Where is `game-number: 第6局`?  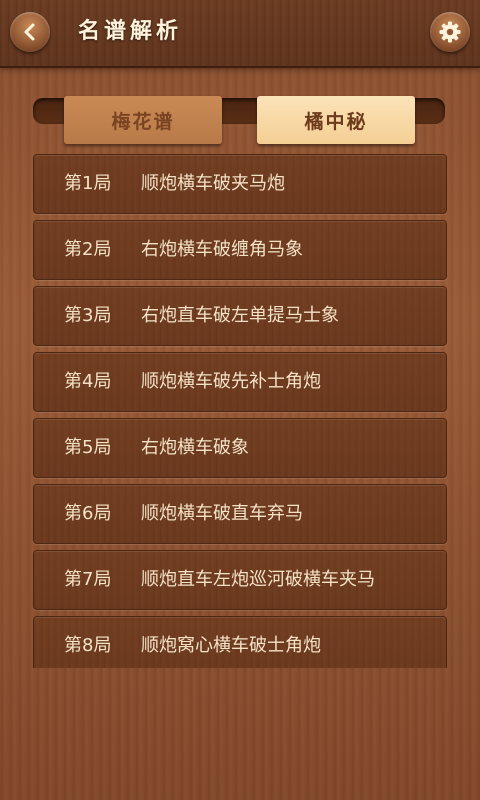
game-number: 第6局 is located at coordinates (88, 513).